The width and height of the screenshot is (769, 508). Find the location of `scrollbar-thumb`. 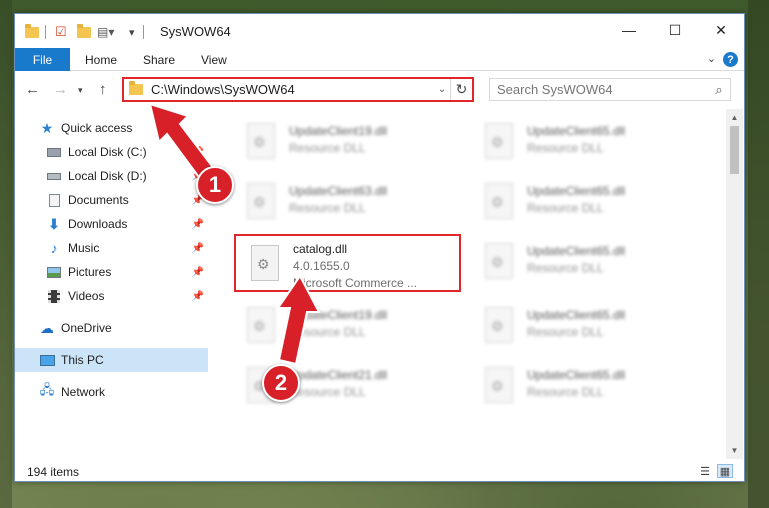

scrollbar-thumb is located at coordinates (734, 150).